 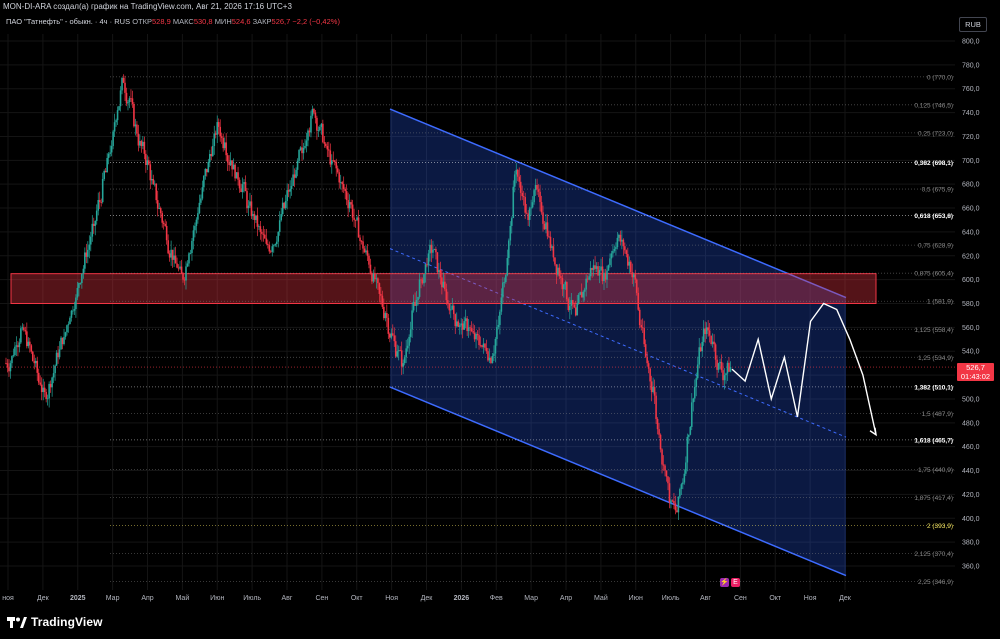 I want to click on lightning-event-icon: ⚡, so click(x=724, y=582).